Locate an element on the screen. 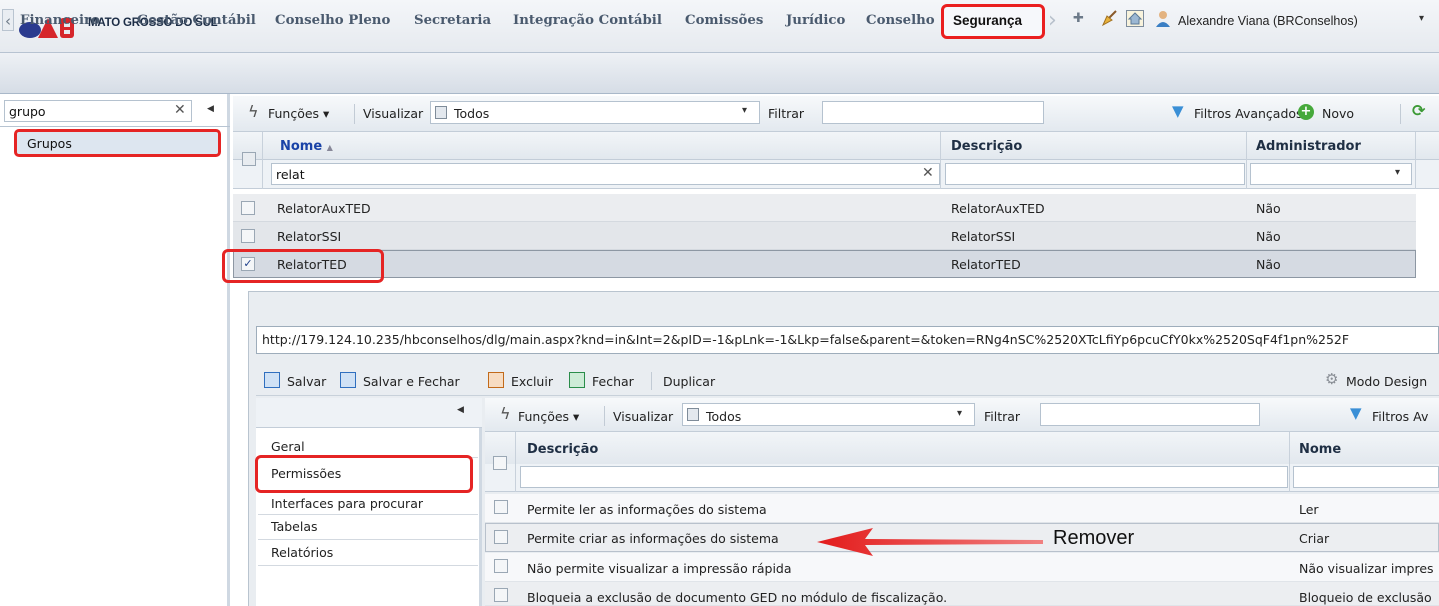  tree-item-grupos: Grupos is located at coordinates (117, 143).